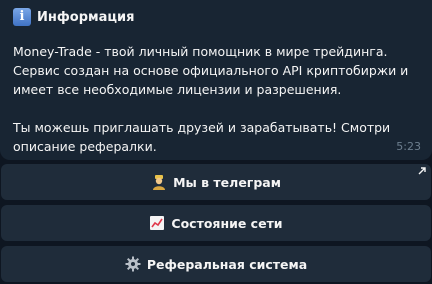 Image resolution: width=432 pixels, height=284 pixels. I want to click on message-title: Информация, so click(86, 17).